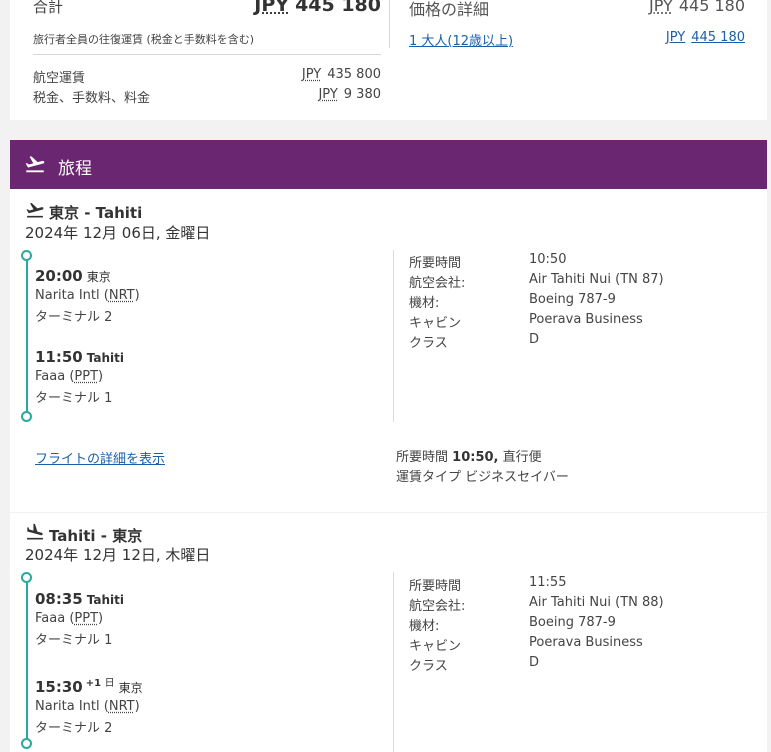  What do you see at coordinates (517, 477) in the screenshot?
I see `summary-fare-type: ビジネスセイバー` at bounding box center [517, 477].